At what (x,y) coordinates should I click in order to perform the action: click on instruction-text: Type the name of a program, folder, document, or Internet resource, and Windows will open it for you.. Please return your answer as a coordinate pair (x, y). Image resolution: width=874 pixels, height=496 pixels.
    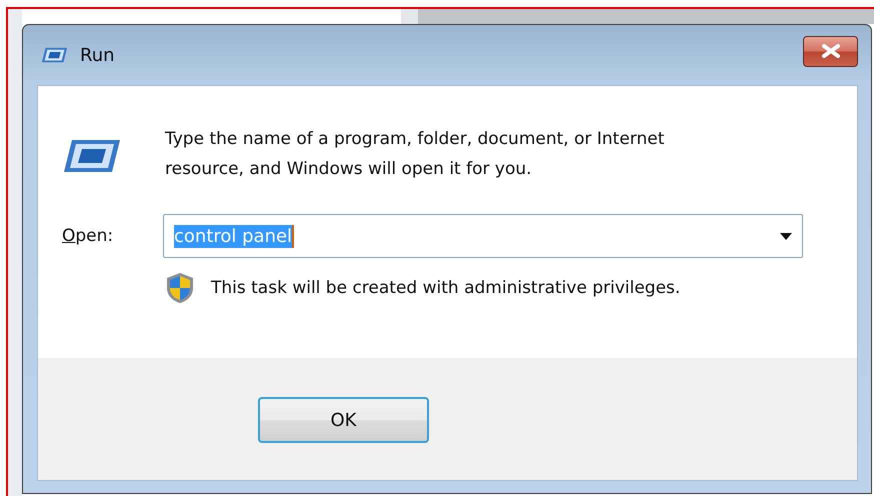
    Looking at the image, I should click on (415, 154).